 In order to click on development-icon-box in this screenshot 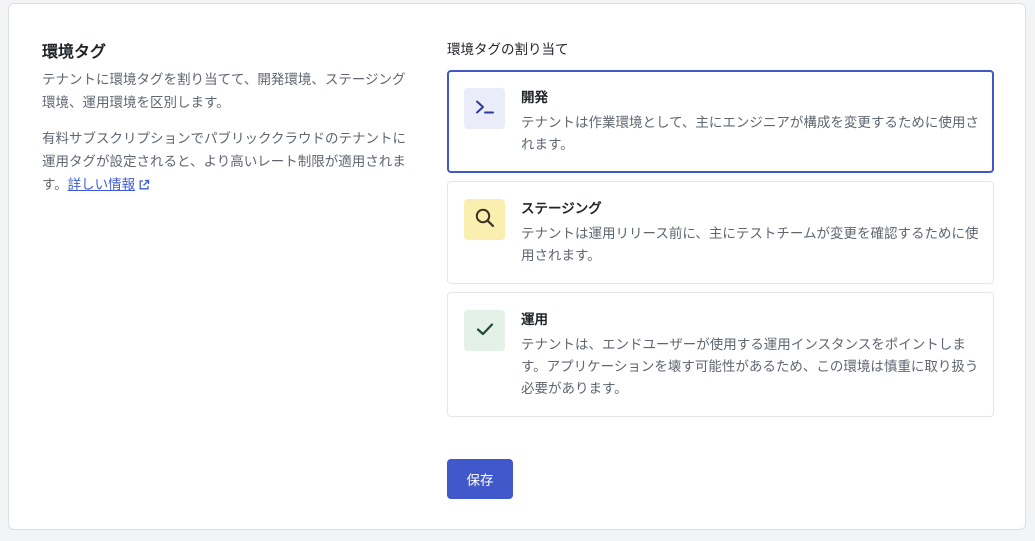, I will do `click(484, 108)`.